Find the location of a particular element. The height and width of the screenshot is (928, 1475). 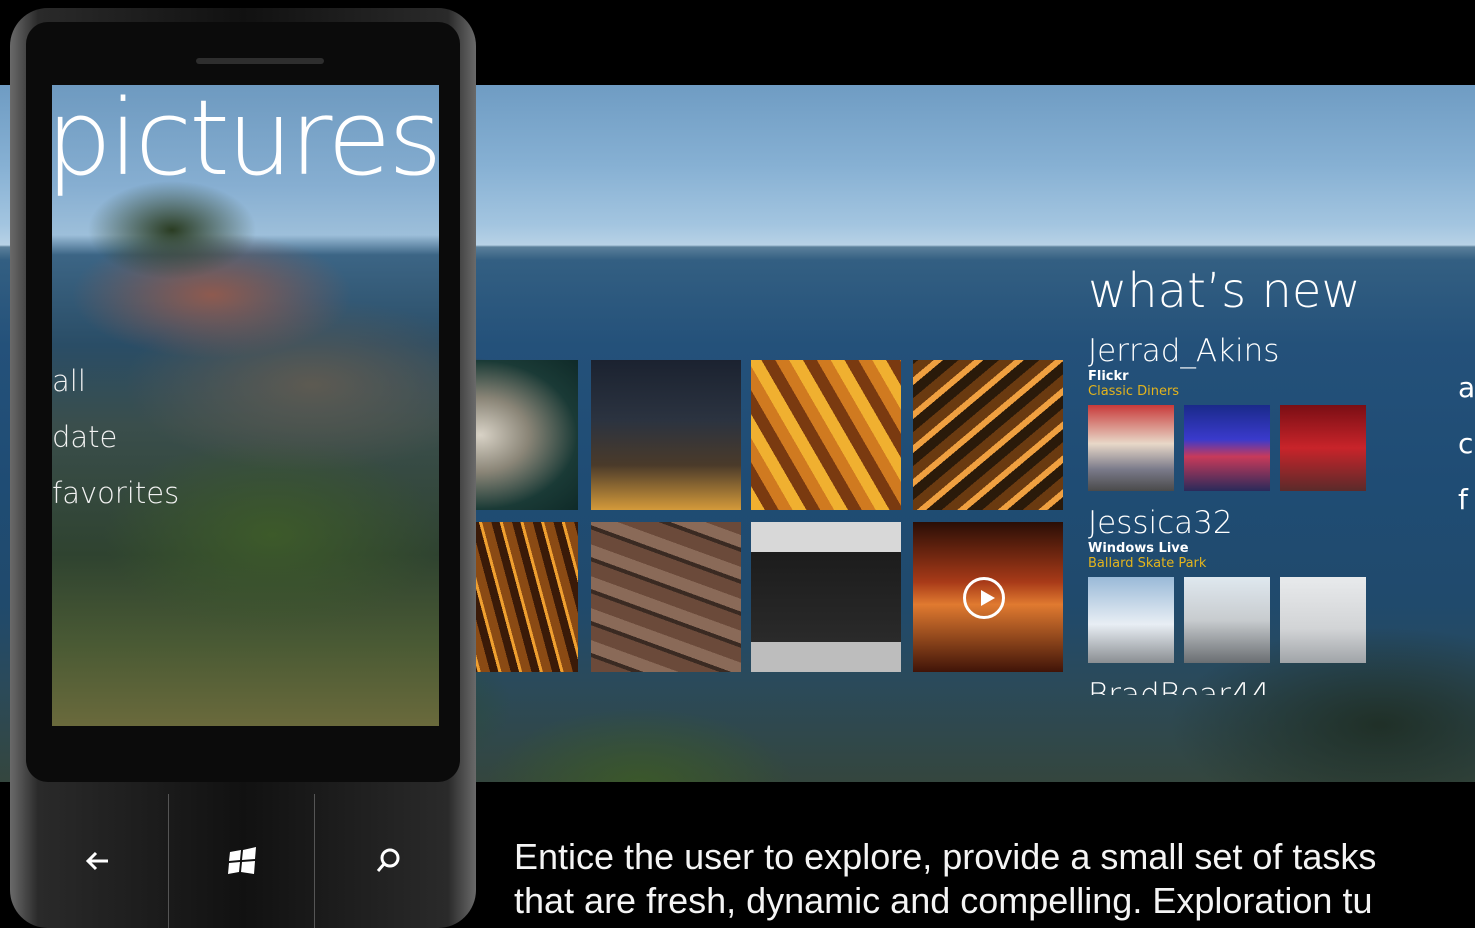

feed-service: Flickr is located at coordinates (1108, 376).